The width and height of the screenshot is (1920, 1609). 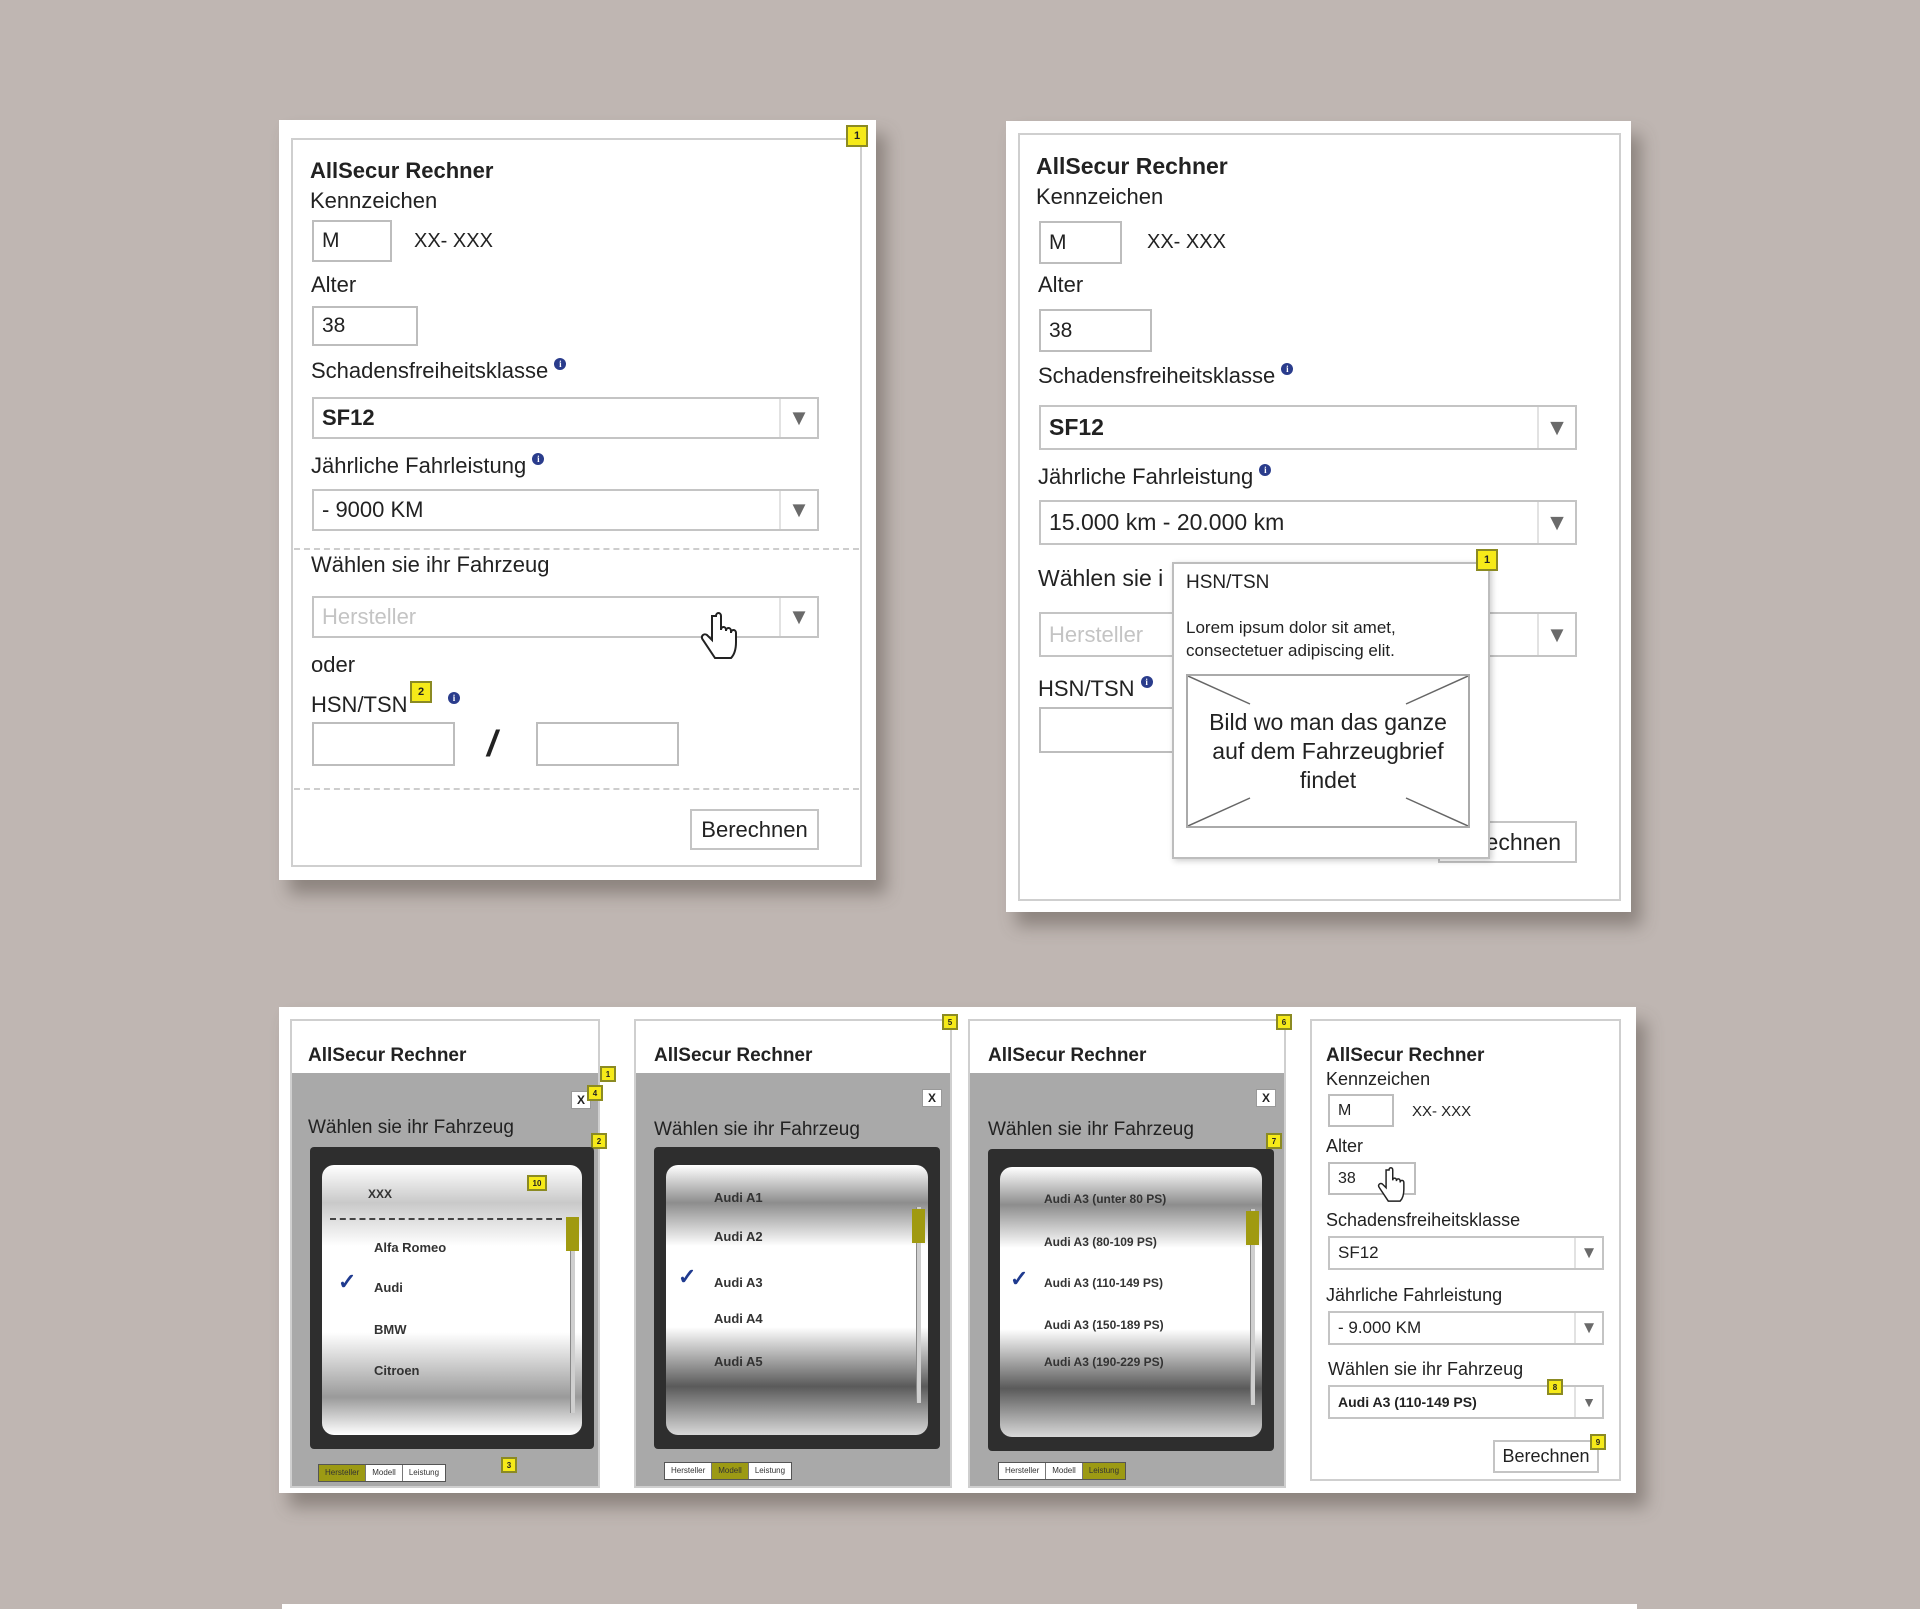 What do you see at coordinates (1423, 1220) in the screenshot?
I see `sf-label: Schadensfreiheitsklasse` at bounding box center [1423, 1220].